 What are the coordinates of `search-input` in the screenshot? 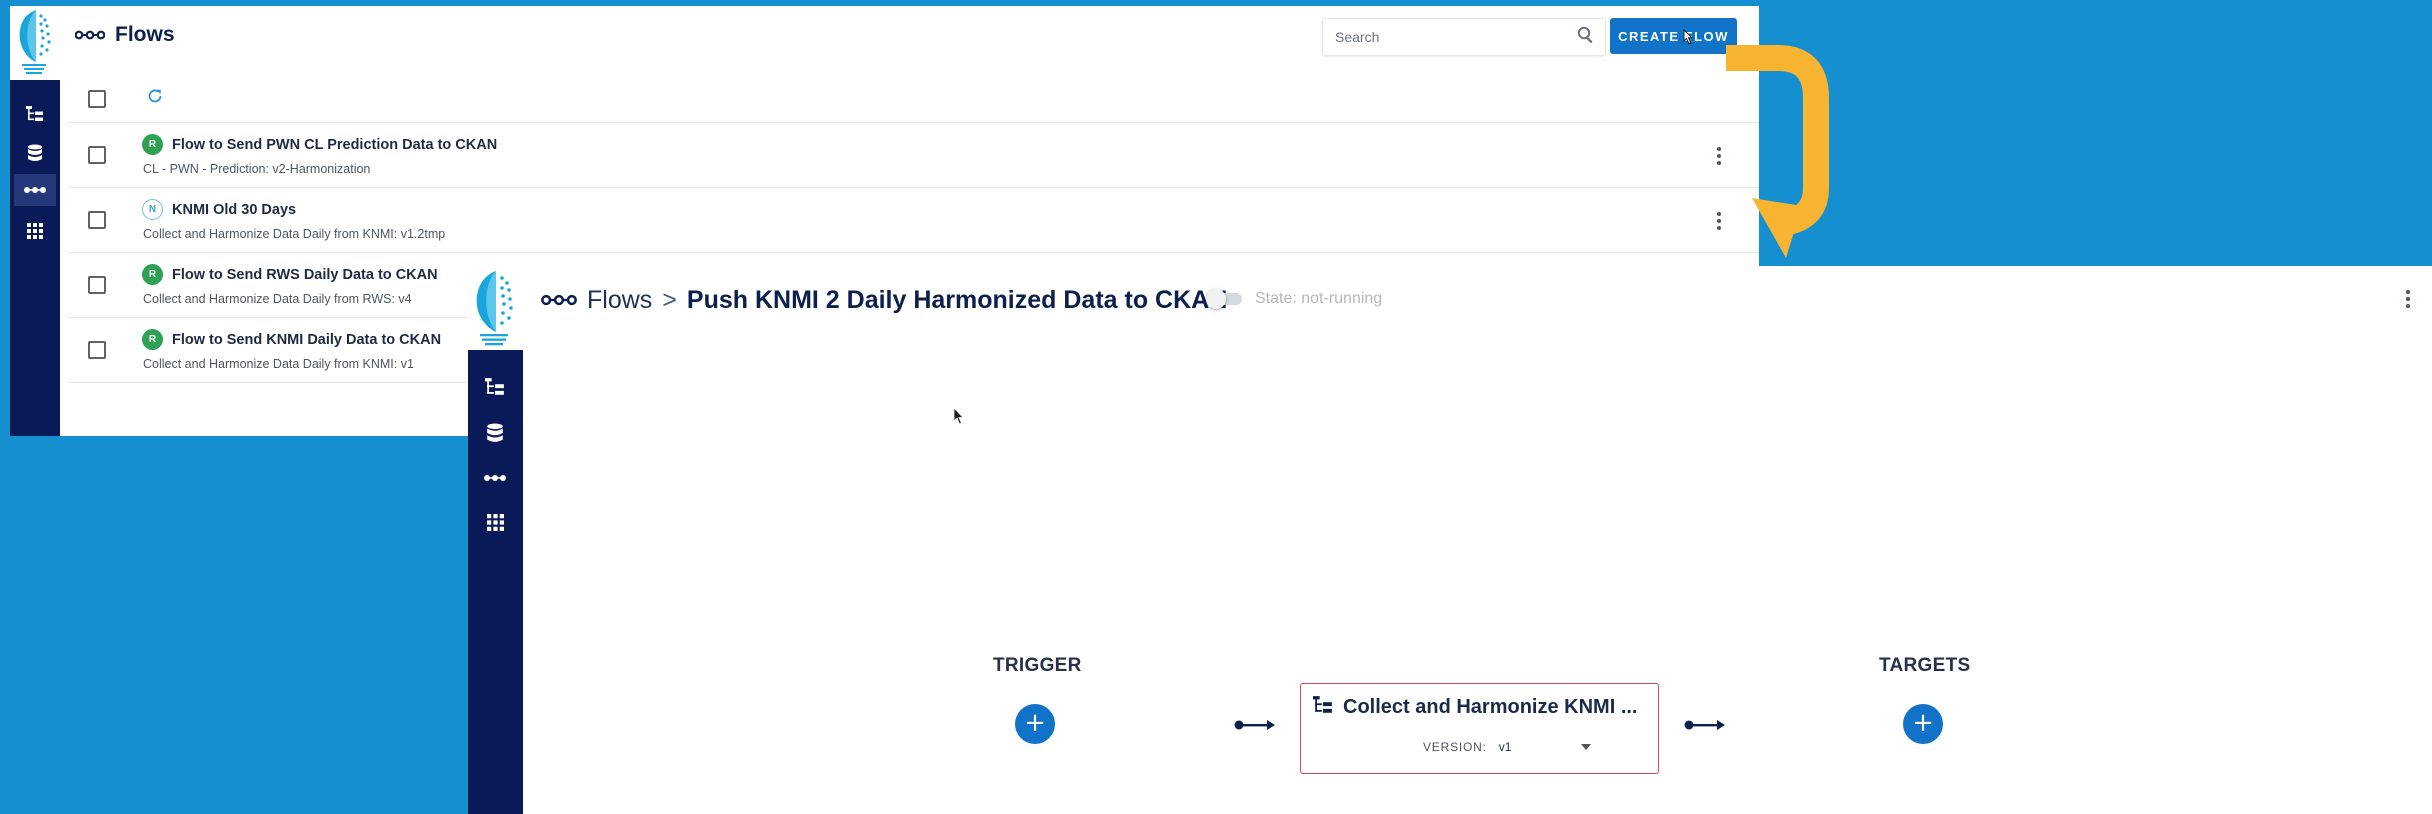 It's located at (1455, 37).